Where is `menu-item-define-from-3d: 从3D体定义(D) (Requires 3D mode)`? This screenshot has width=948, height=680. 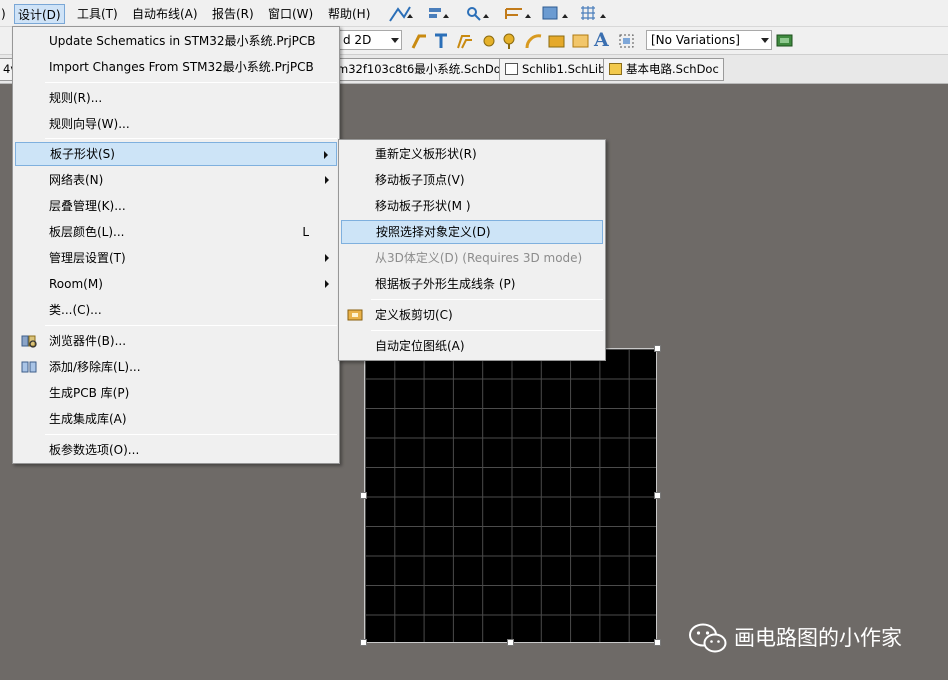 menu-item-define-from-3d: 从3D体定义(D) (Requires 3D mode) is located at coordinates (472, 258).